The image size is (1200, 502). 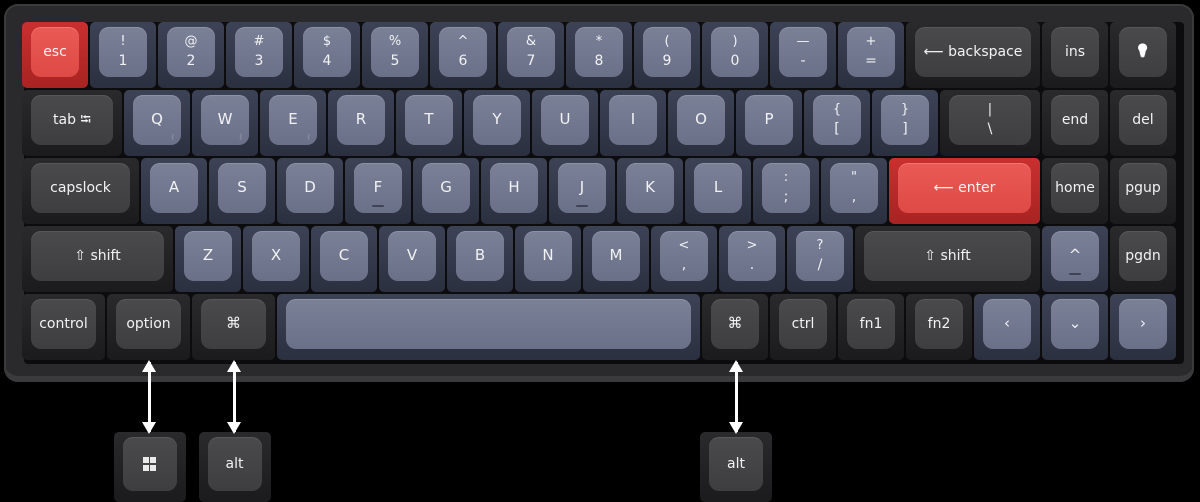 I want to click on key-8: * 8, so click(x=599, y=55).